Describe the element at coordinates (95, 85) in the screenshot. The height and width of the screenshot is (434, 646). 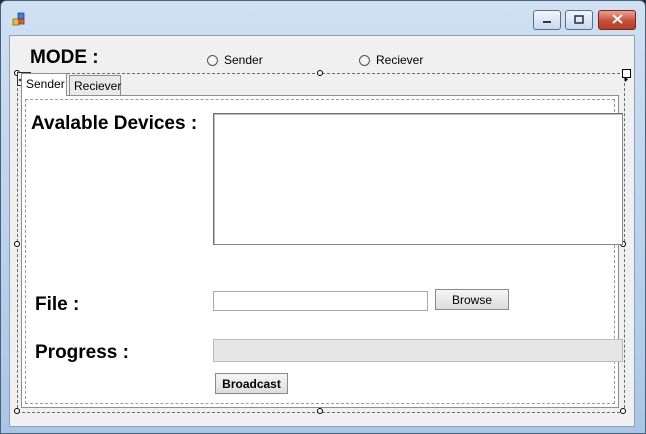
I see `tab-receiver: Reciever` at that location.